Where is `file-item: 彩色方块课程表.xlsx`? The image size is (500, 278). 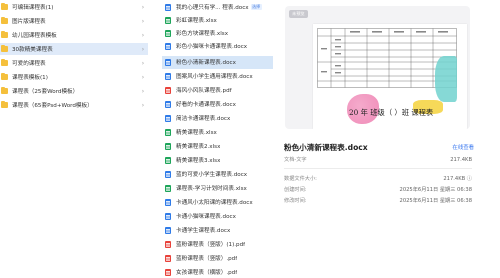
file-item: 彩色方块课程表.xlsx is located at coordinates (217, 33).